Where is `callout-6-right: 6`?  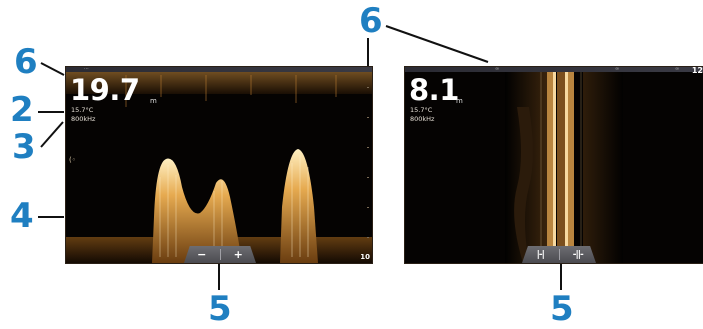 callout-6-right: 6 is located at coordinates (371, 21).